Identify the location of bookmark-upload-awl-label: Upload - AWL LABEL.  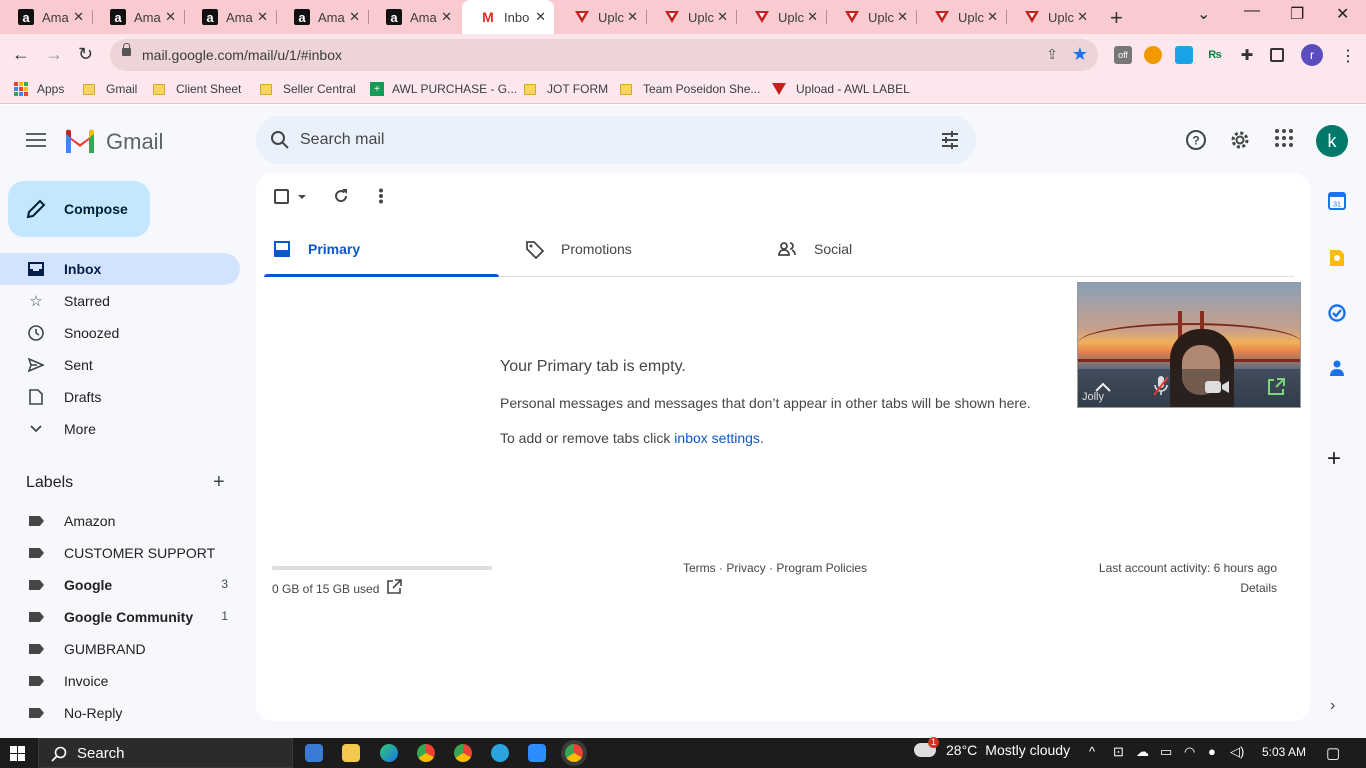
(841, 89).